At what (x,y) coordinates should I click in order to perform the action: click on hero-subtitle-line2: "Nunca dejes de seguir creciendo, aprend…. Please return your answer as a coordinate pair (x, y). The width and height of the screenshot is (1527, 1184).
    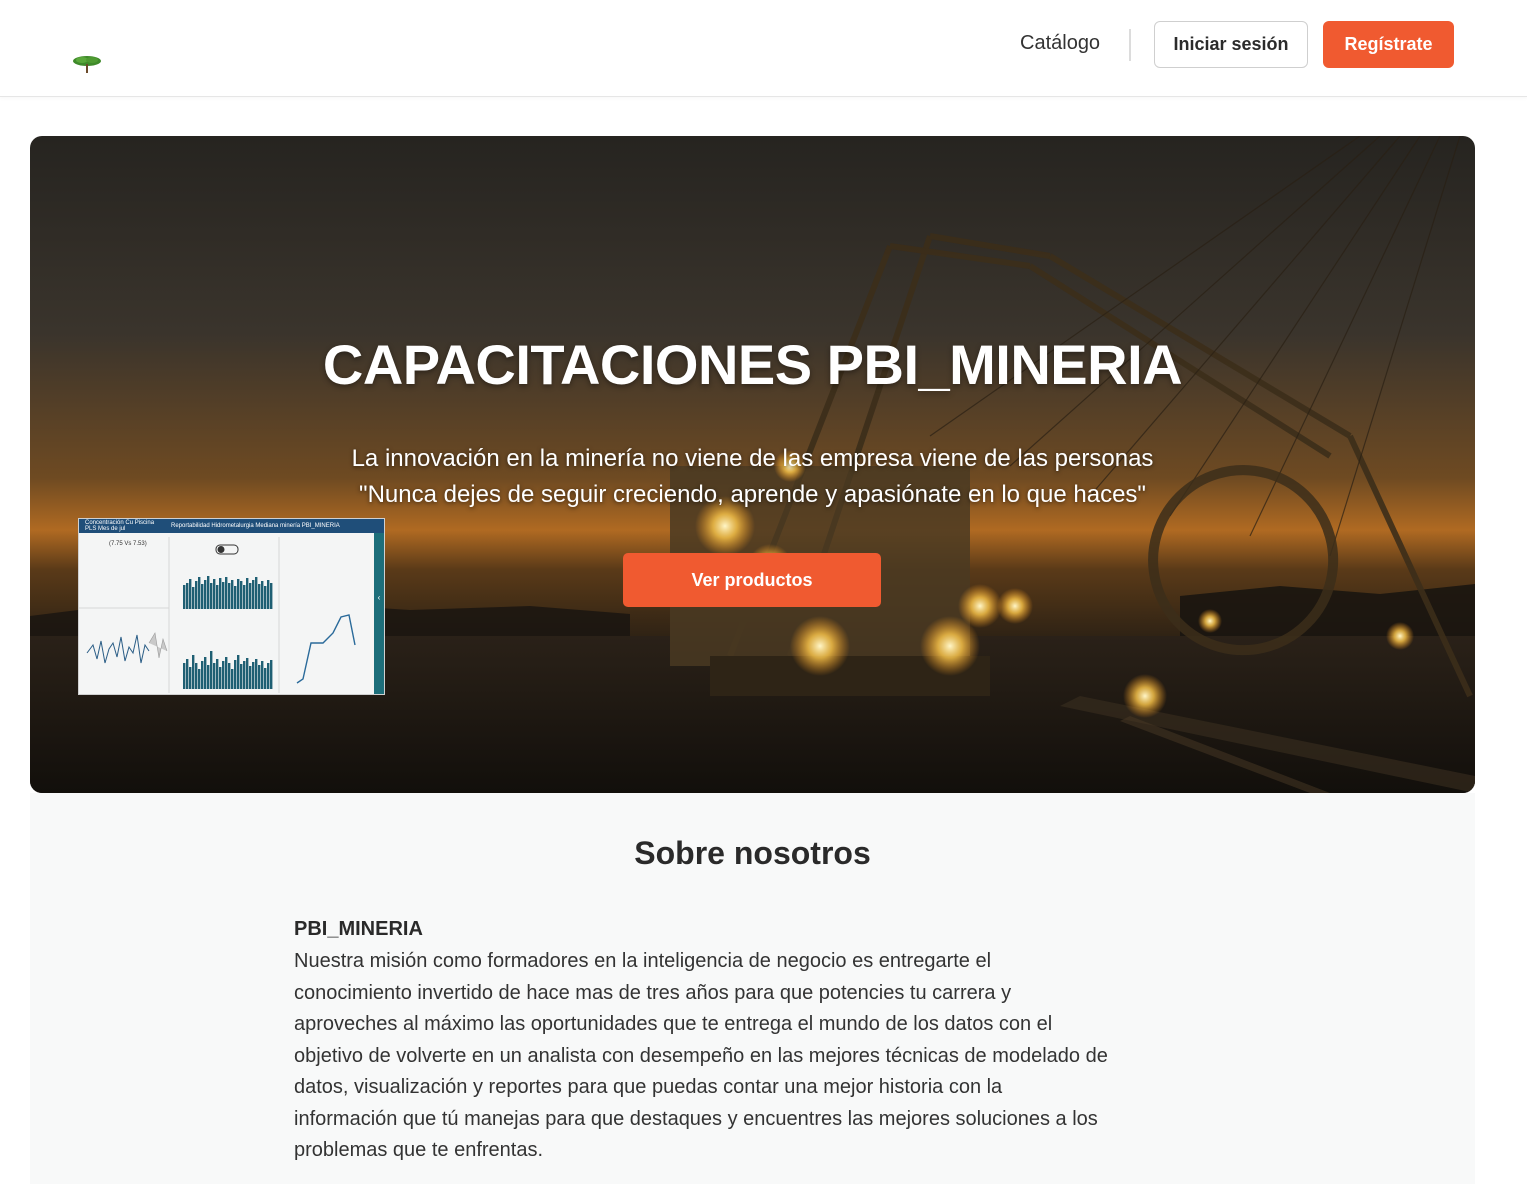
    Looking at the image, I should click on (752, 494).